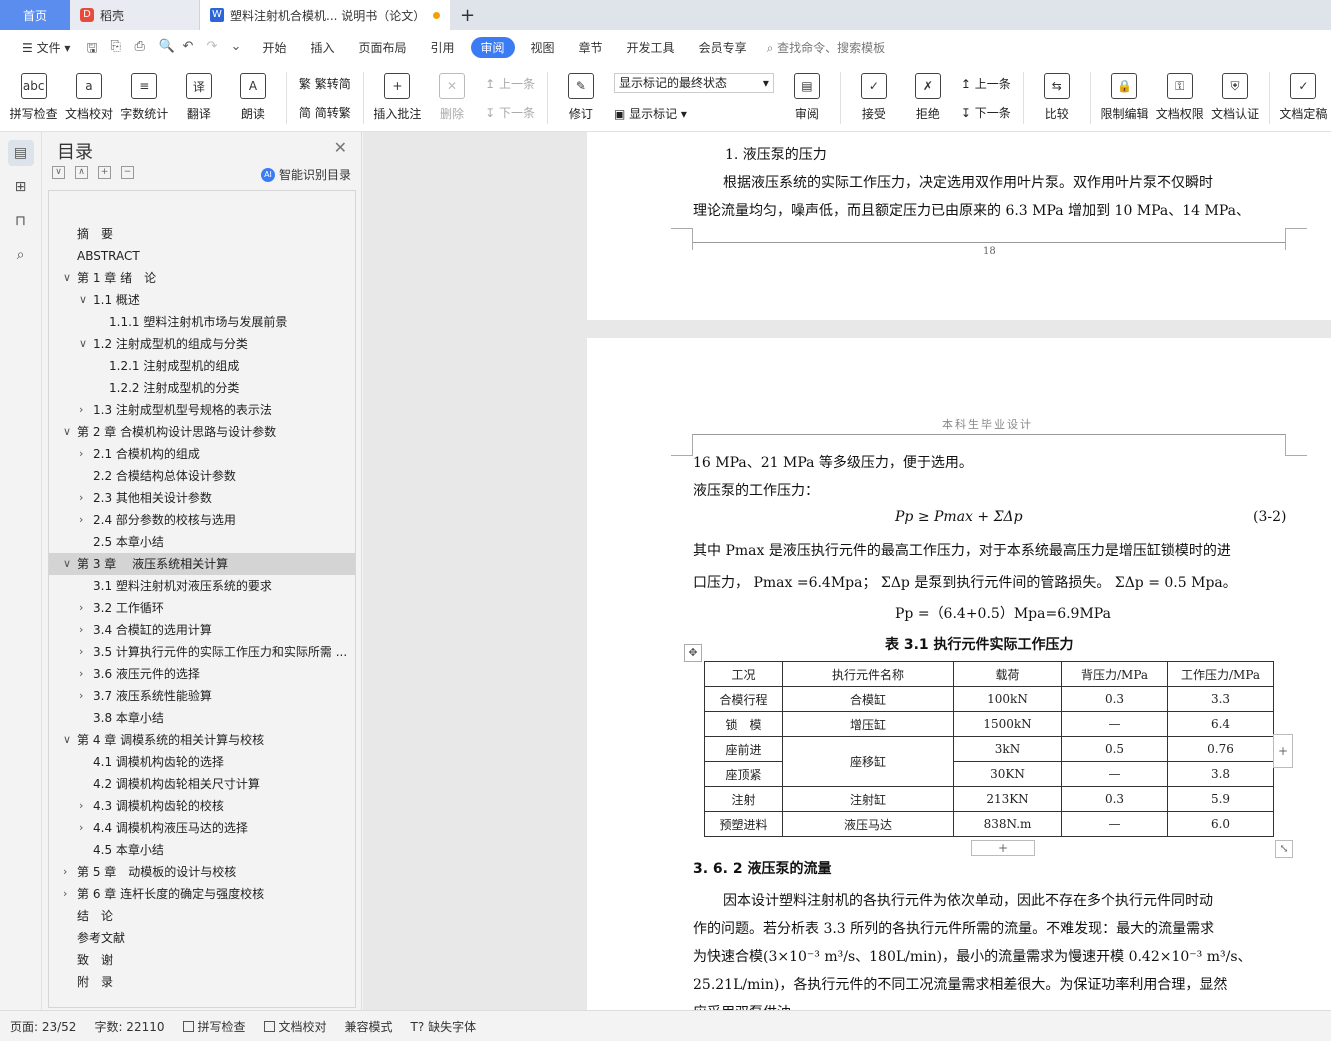  Describe the element at coordinates (202, 300) in the screenshot. I see `toc-item: ∨ 1.1 概述` at that location.